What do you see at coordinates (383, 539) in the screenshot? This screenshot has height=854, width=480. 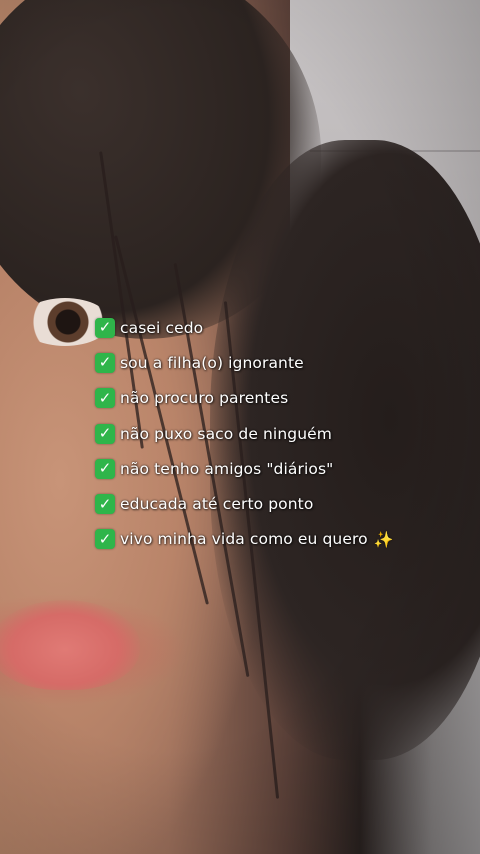 I see `sparkles-icon: ✨` at bounding box center [383, 539].